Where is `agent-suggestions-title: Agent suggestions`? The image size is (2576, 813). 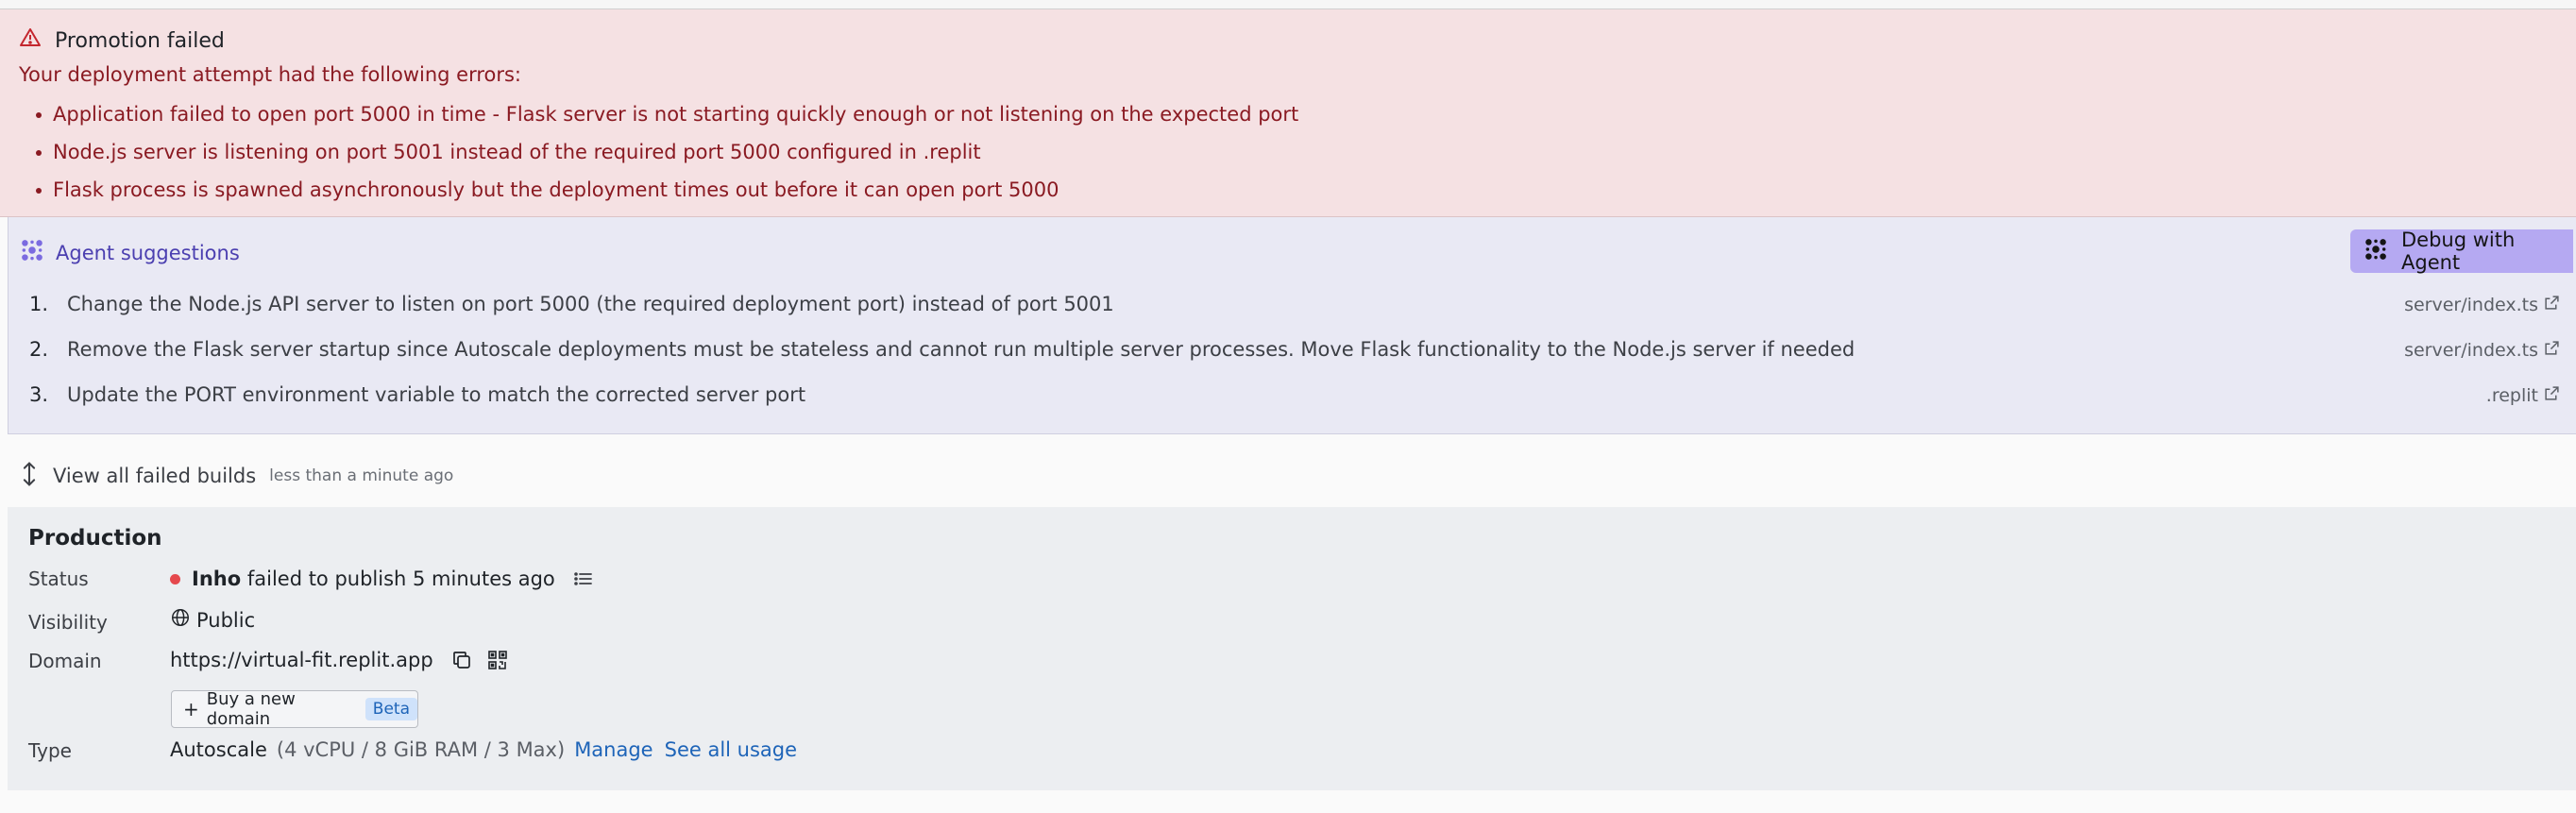
agent-suggestions-title: Agent suggestions is located at coordinates (130, 253).